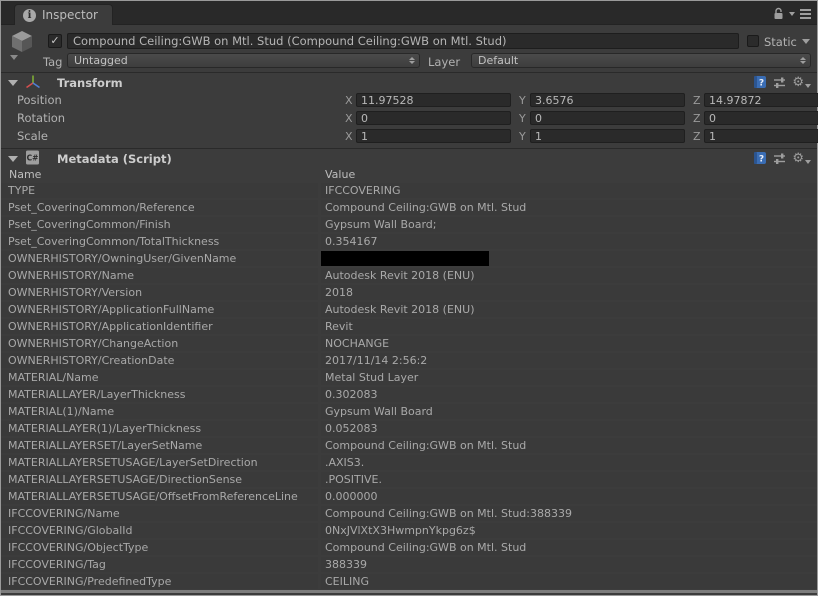 The image size is (818, 596). I want to click on gameobject-name-field, so click(403, 41).